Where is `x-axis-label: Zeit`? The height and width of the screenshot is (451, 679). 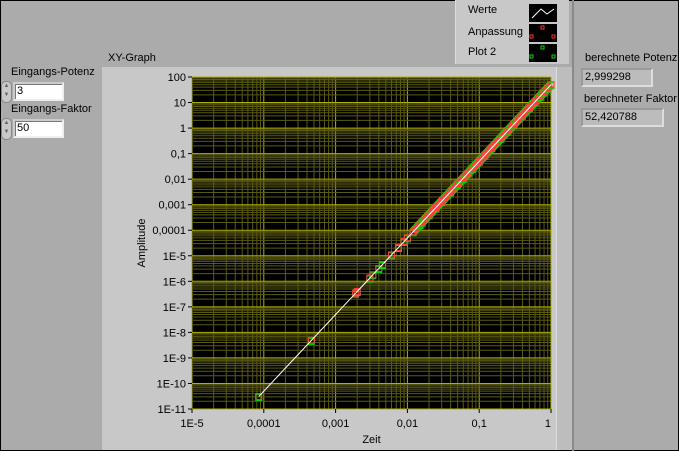 x-axis-label: Zeit is located at coordinates (371, 440).